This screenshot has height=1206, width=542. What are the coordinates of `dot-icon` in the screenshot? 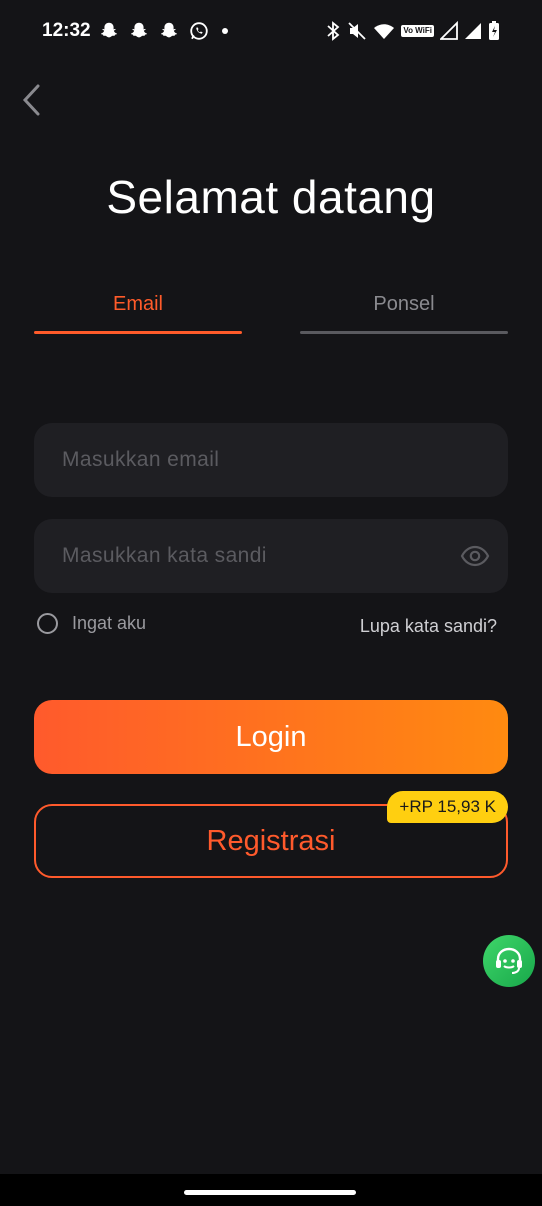 It's located at (225, 31).